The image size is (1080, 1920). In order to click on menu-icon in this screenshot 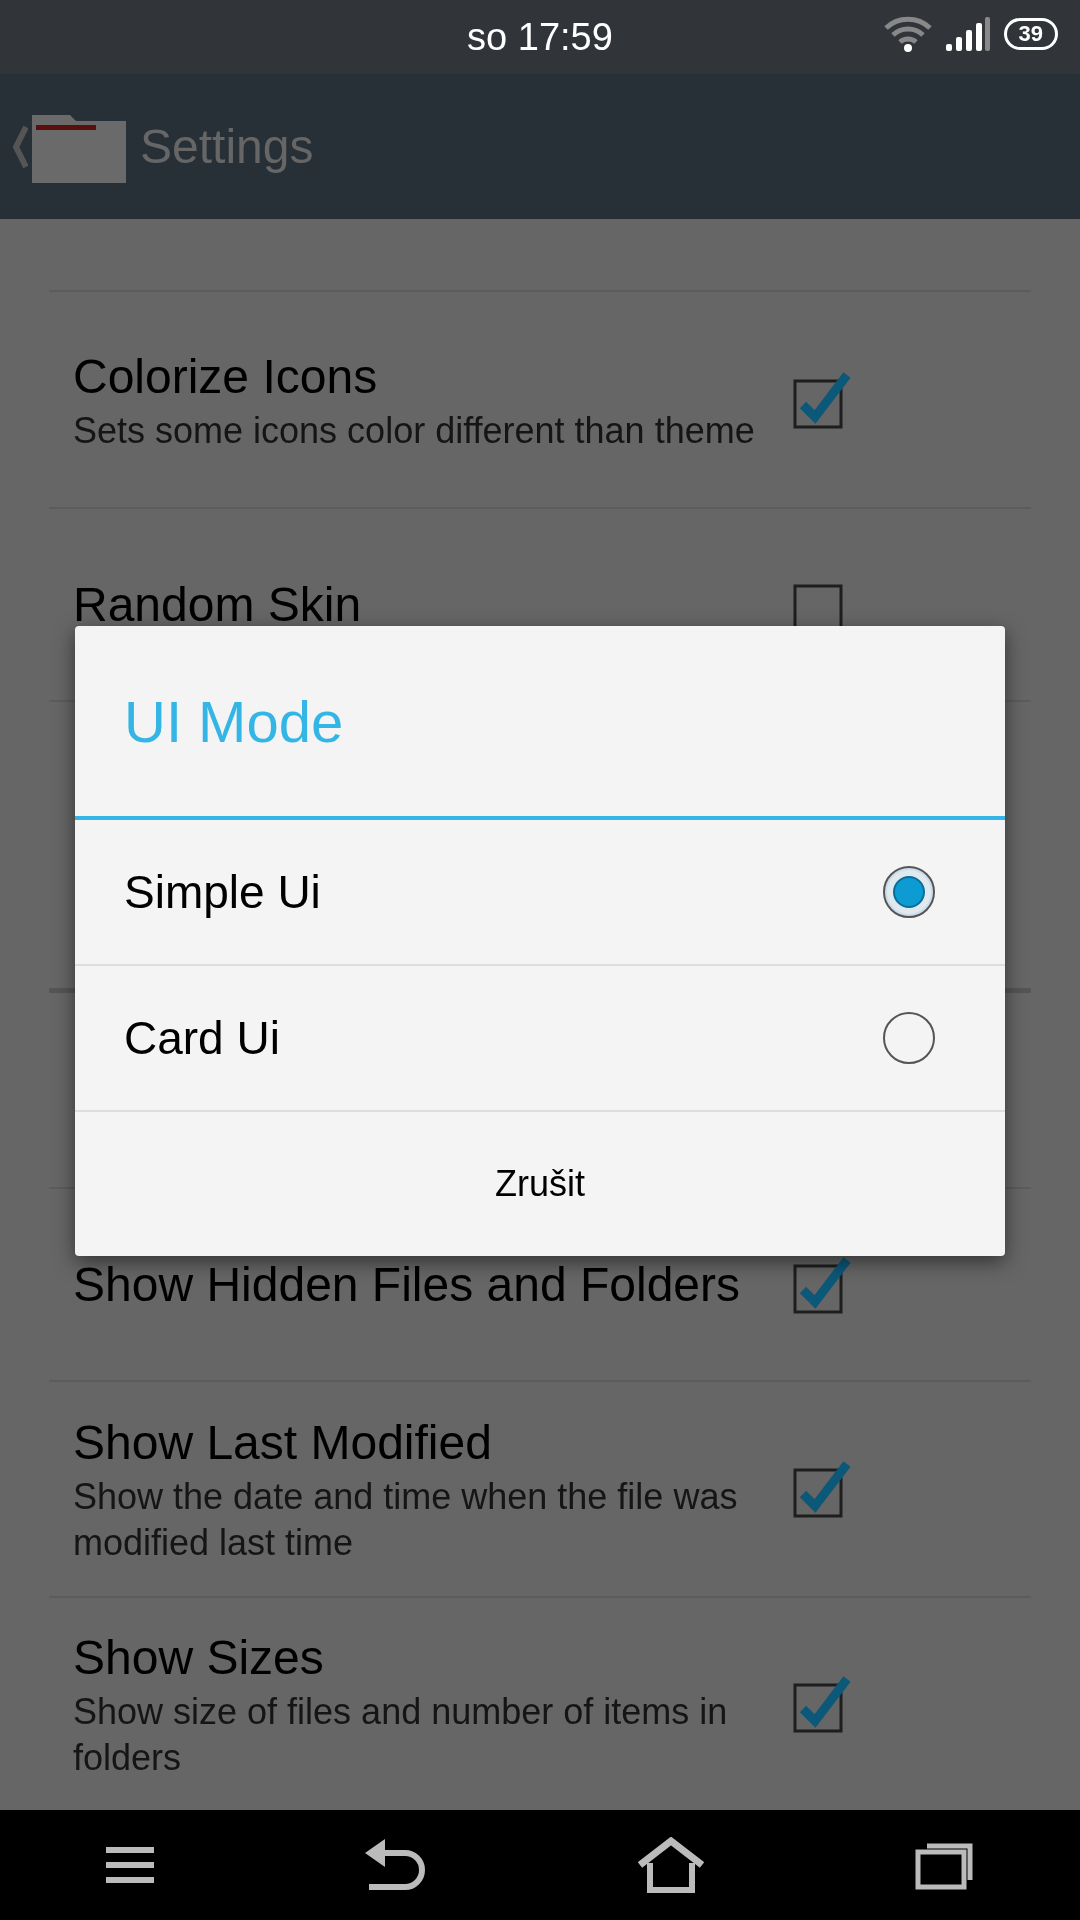, I will do `click(129, 1865)`.